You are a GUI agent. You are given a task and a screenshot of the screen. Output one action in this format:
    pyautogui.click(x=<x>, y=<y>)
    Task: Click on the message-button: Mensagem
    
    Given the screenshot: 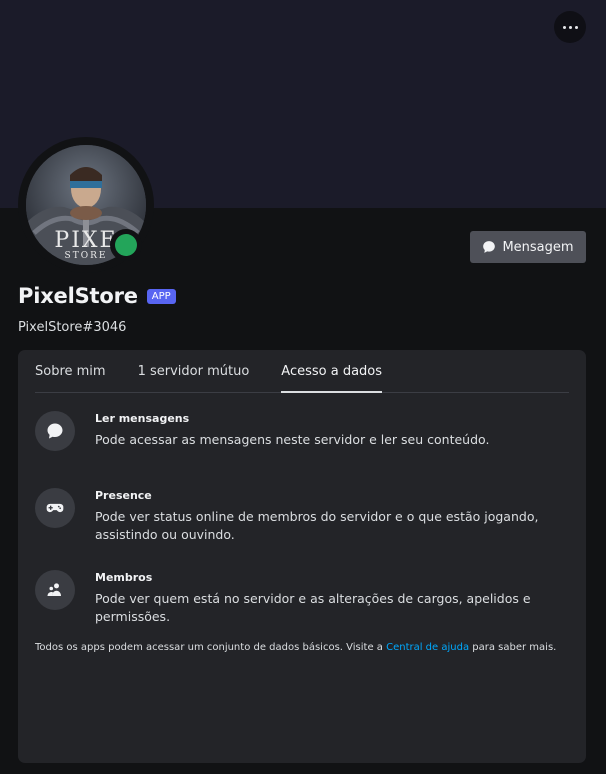 What is the action you would take?
    pyautogui.click(x=528, y=247)
    